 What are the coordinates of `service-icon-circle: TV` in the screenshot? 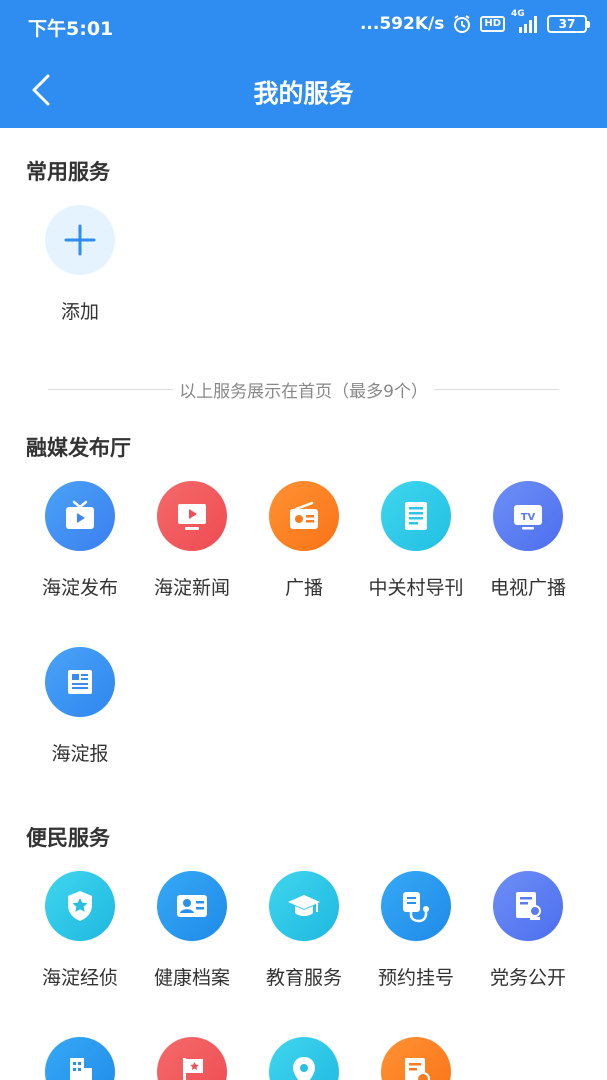 It's located at (528, 516).